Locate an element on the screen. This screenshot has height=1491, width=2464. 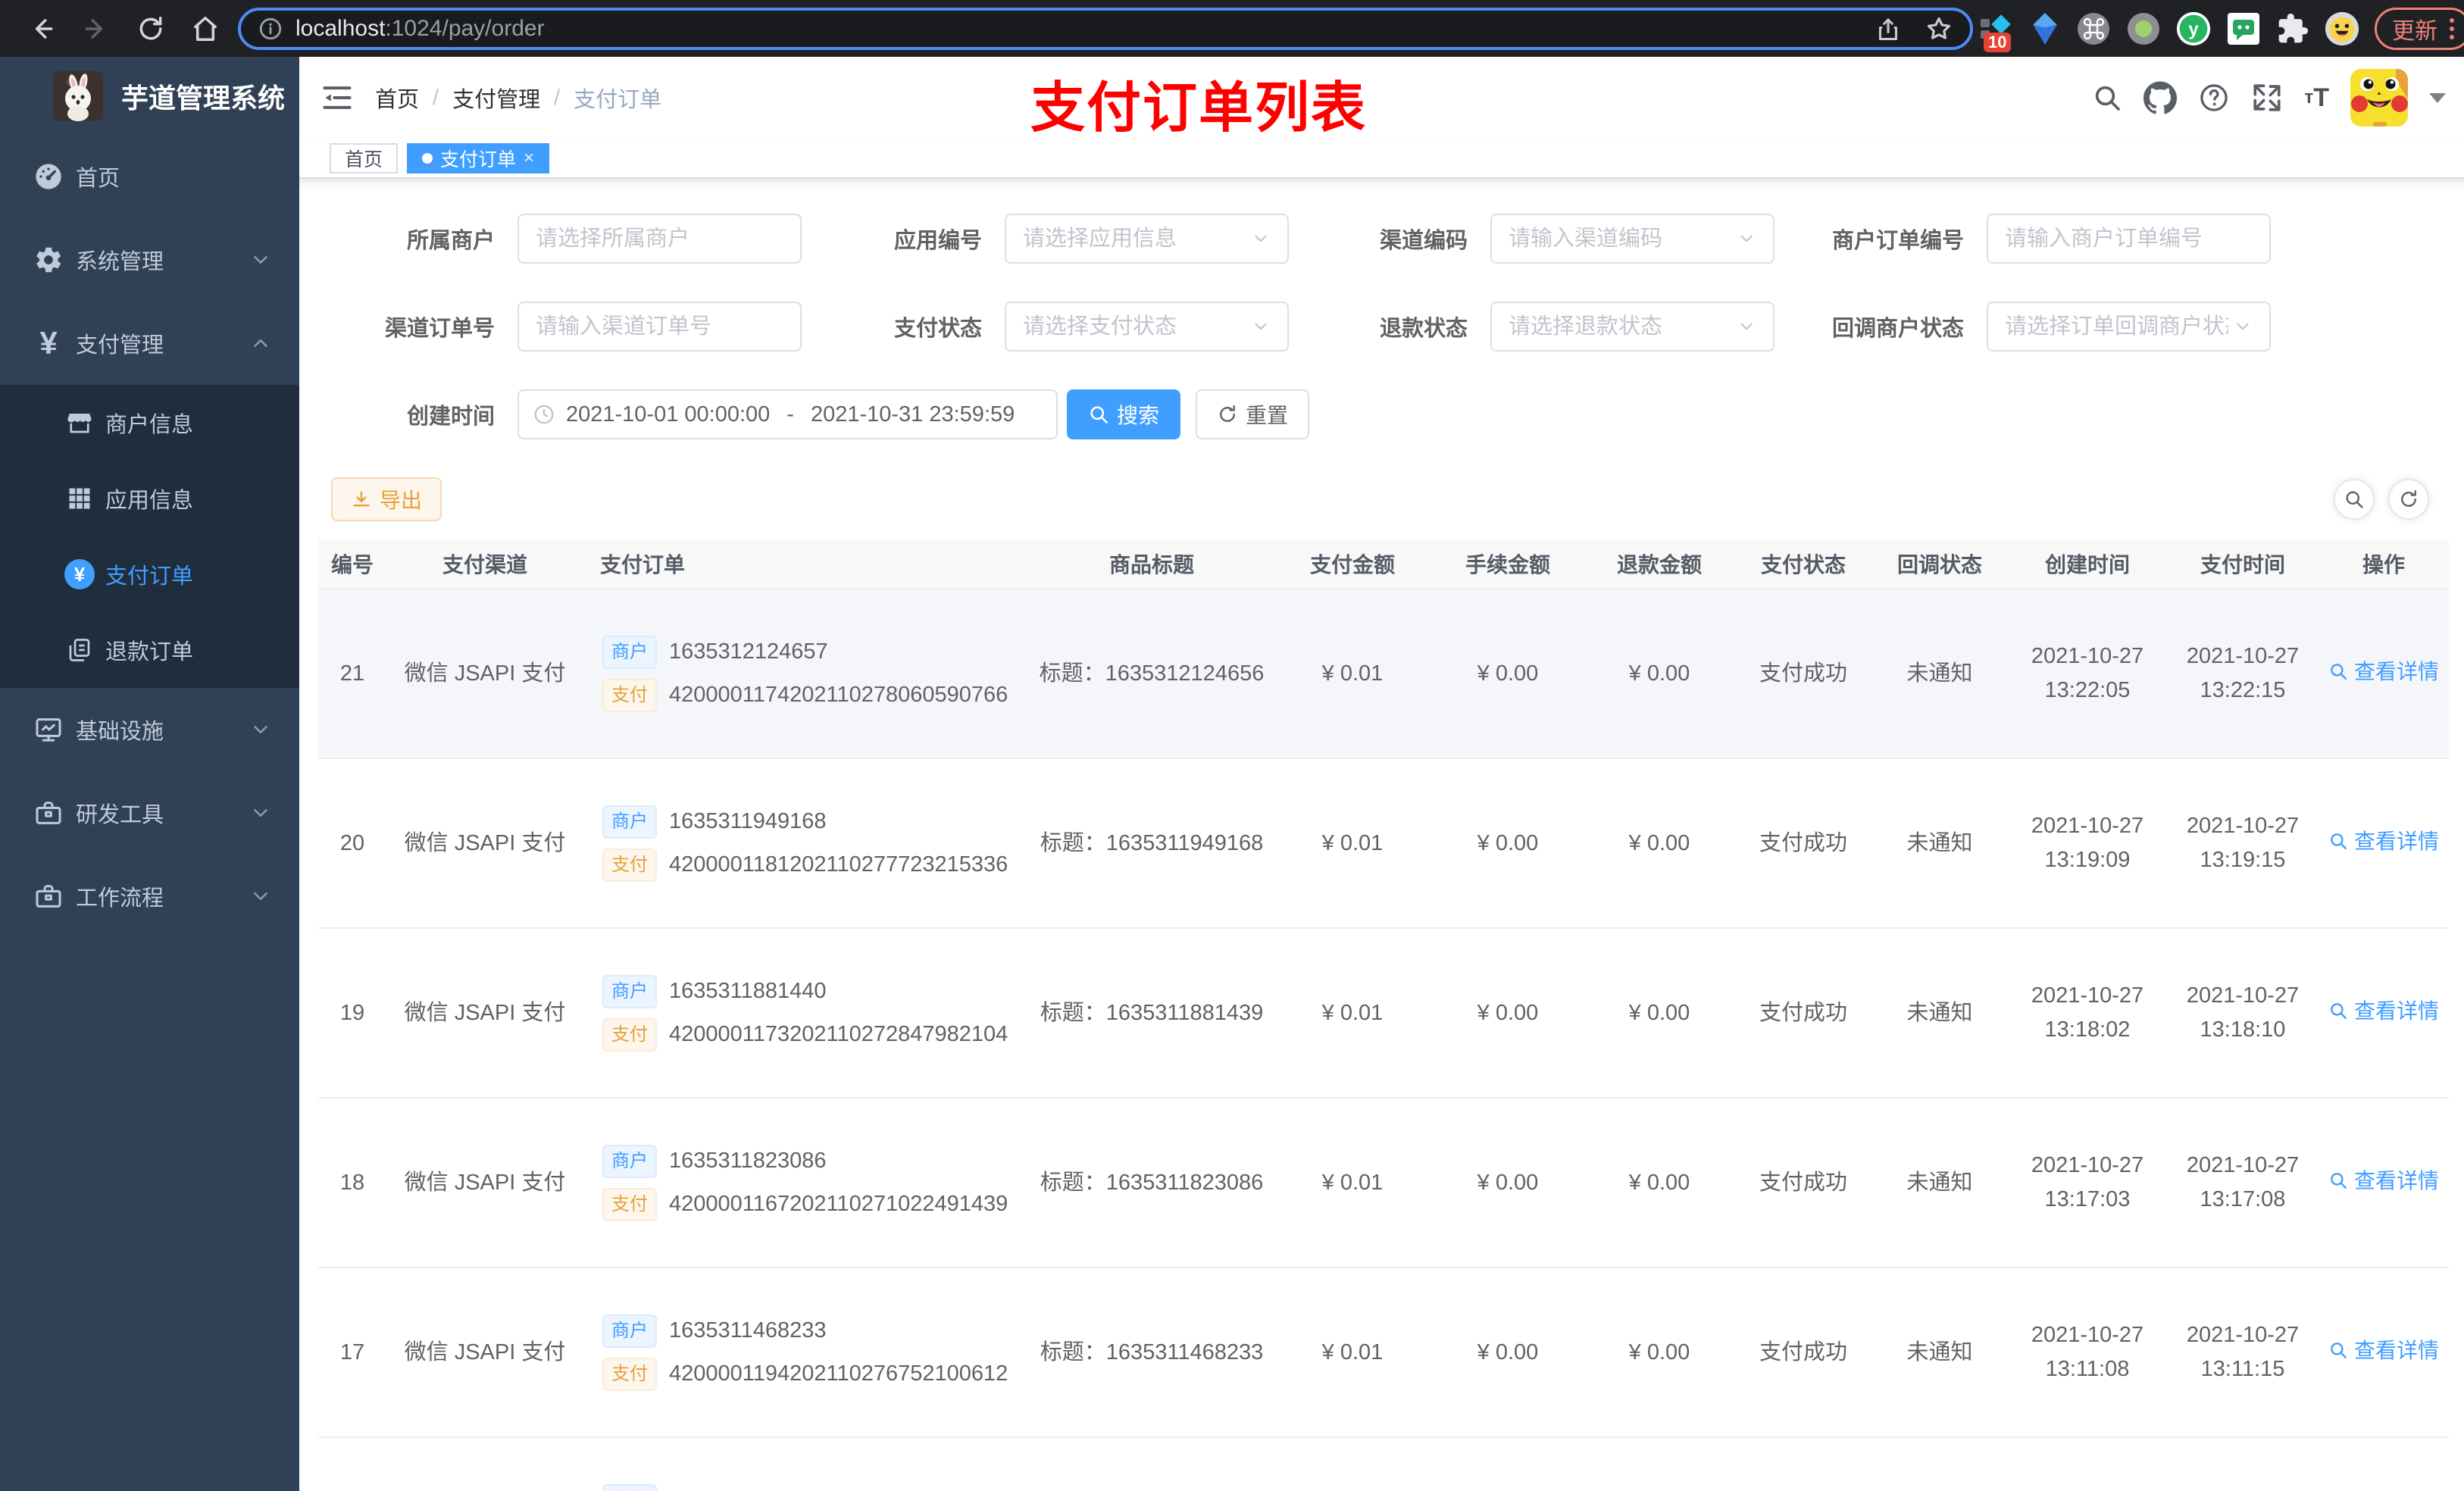
channel-order-filter-input is located at coordinates (660, 327).